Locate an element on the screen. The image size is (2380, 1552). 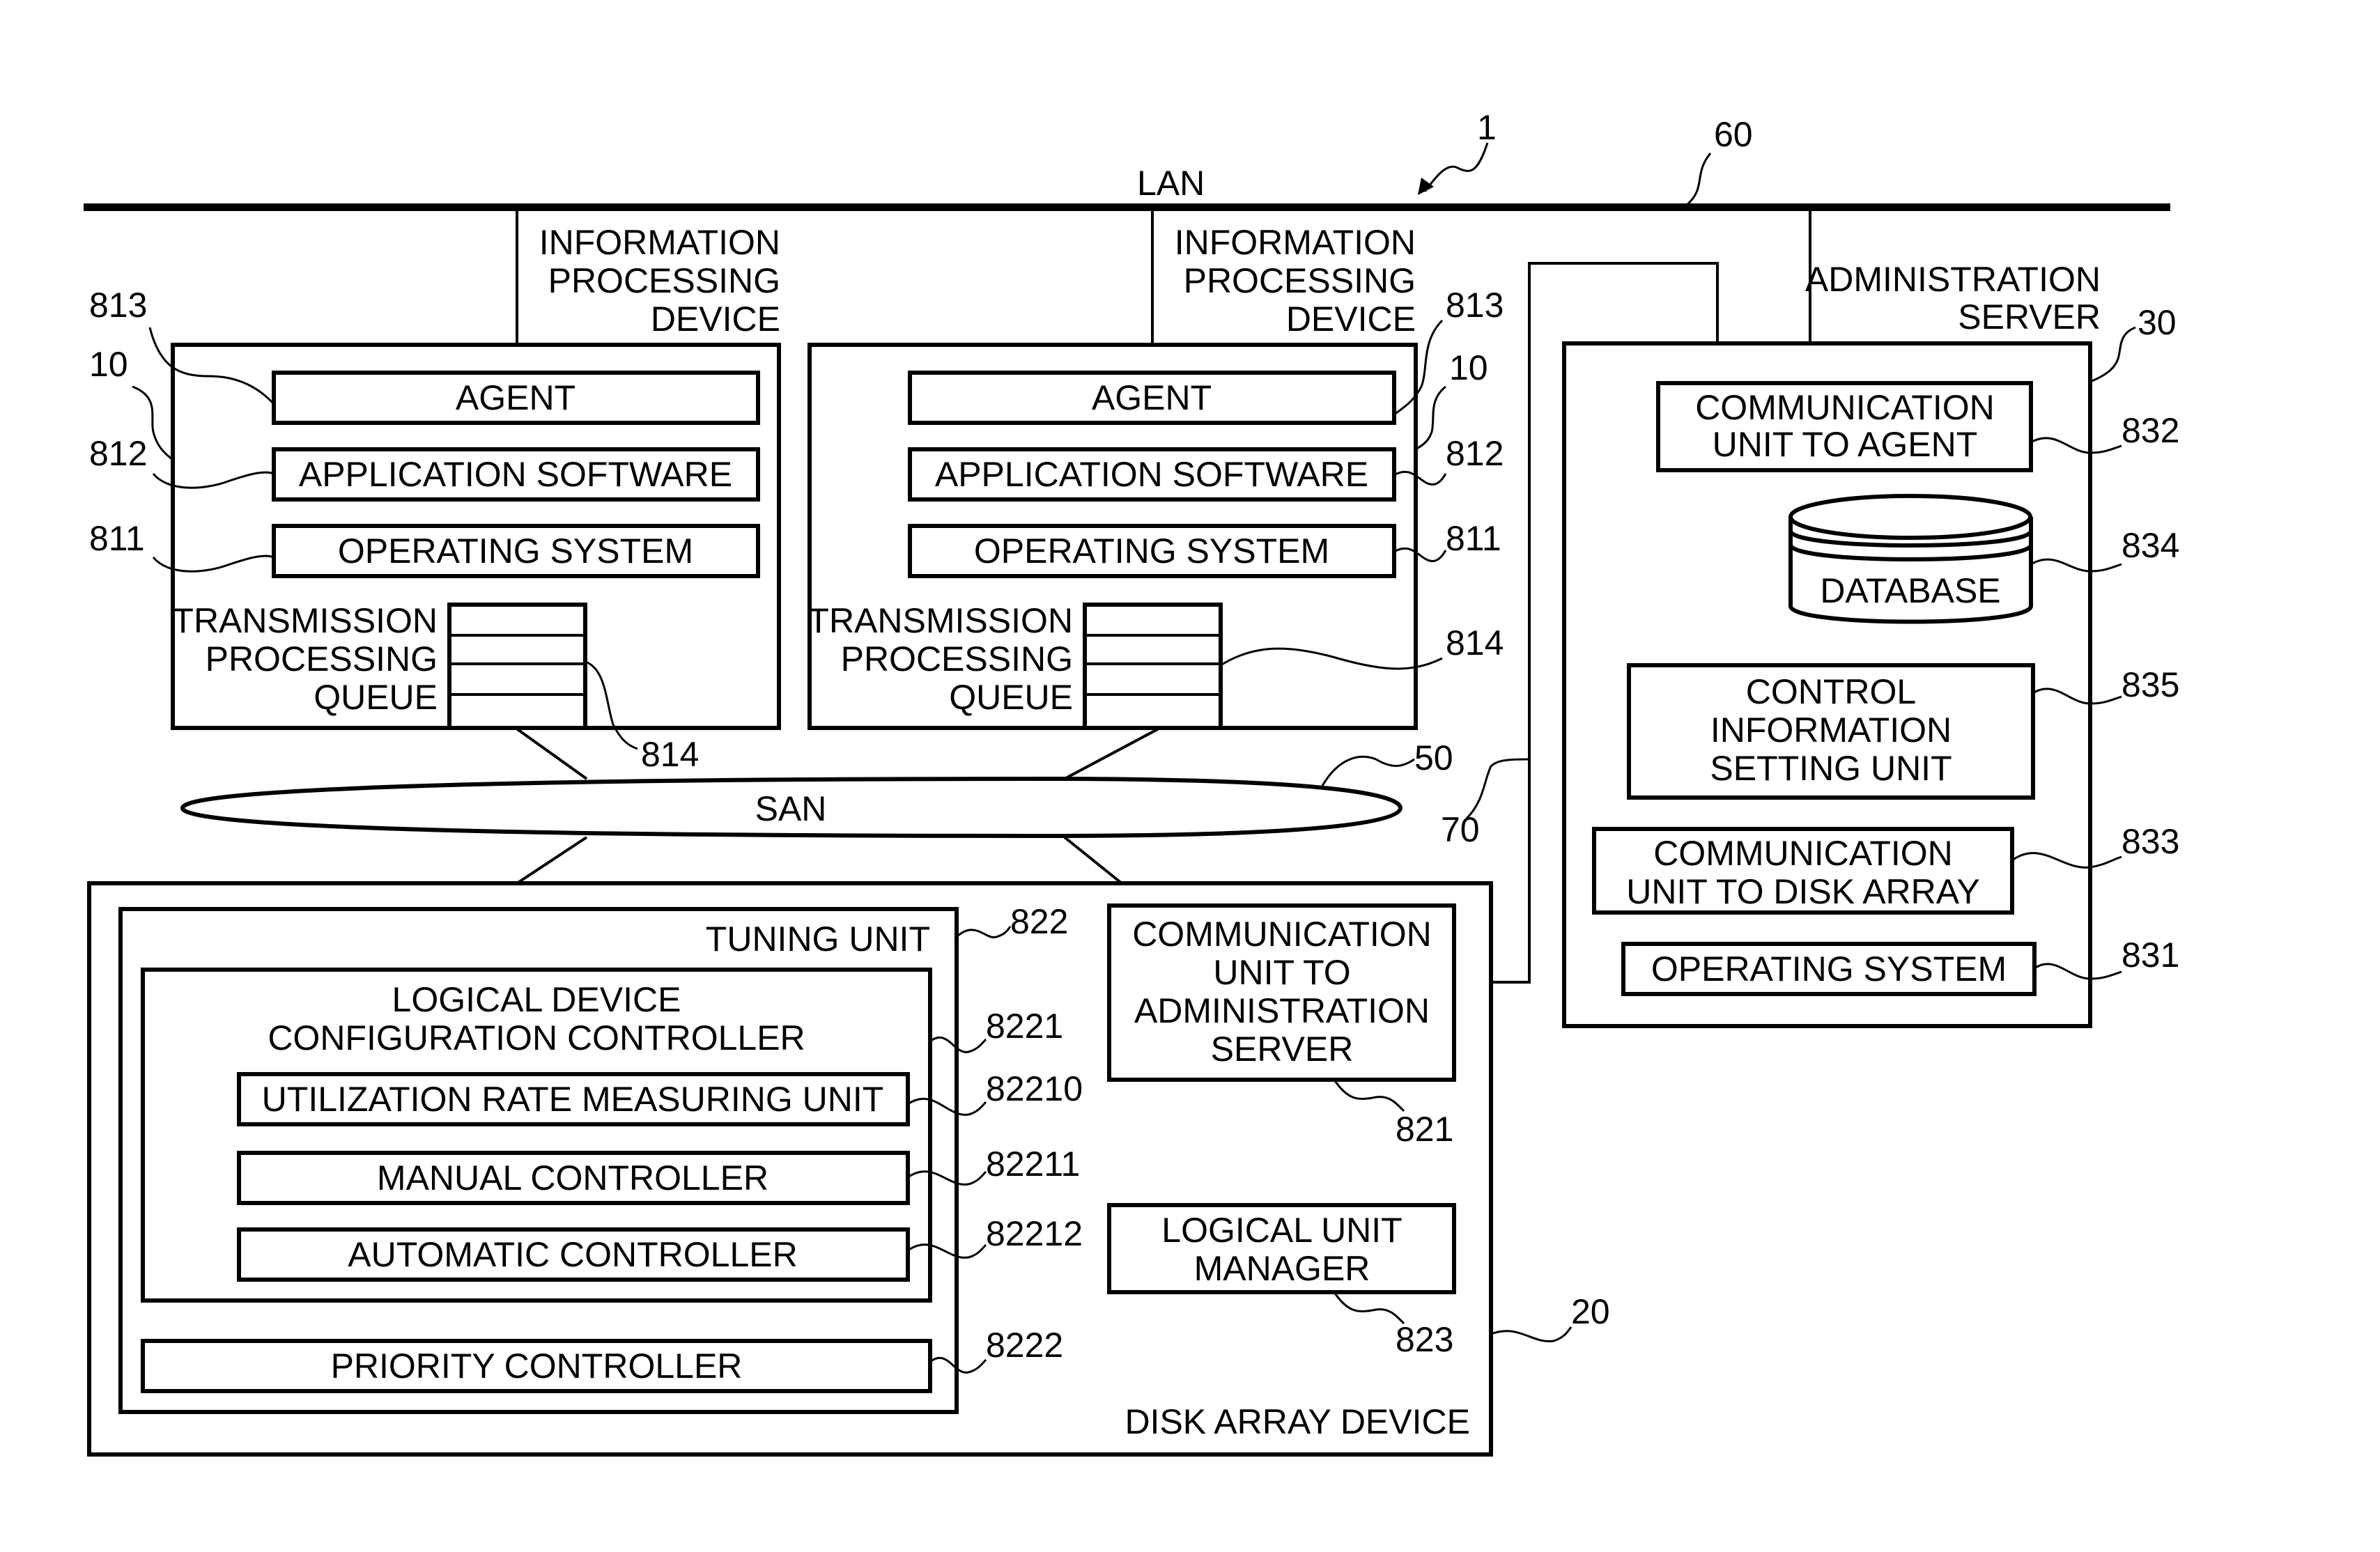
util-rate-label: UTILIZATION RATE MEASURING UNIT is located at coordinates (573, 1099).